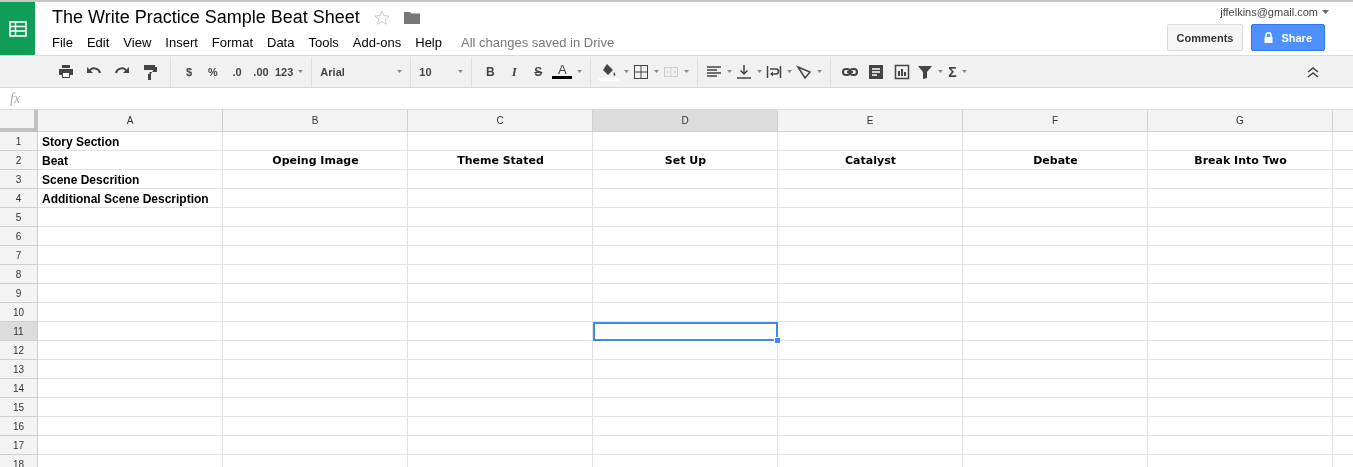  I want to click on menu-item: Format, so click(232, 42).